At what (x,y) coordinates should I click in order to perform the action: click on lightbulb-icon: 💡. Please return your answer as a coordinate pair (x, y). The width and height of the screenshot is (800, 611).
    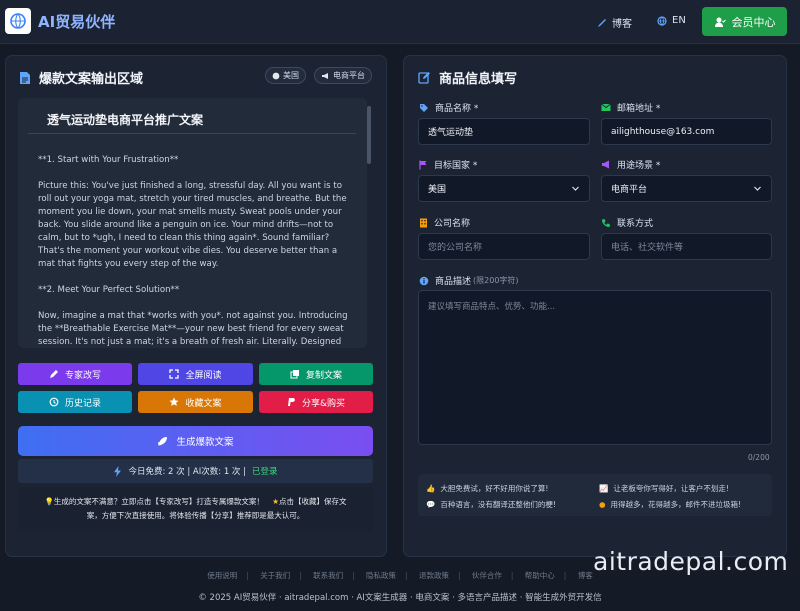
    Looking at the image, I should click on (49, 501).